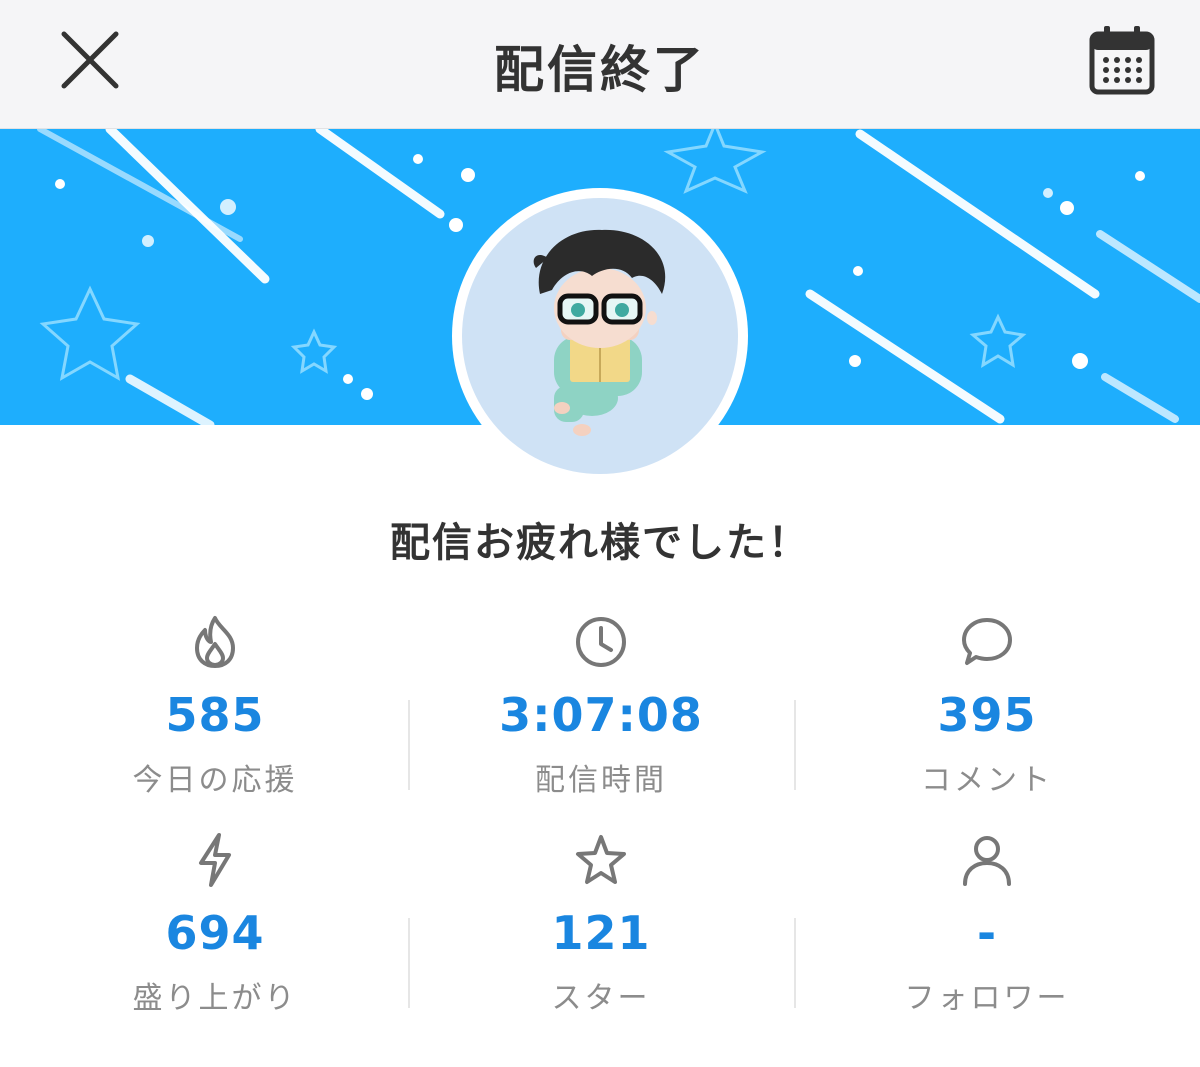  Describe the element at coordinates (600, 70) in the screenshot. I see `page-title: 配信終了` at that location.